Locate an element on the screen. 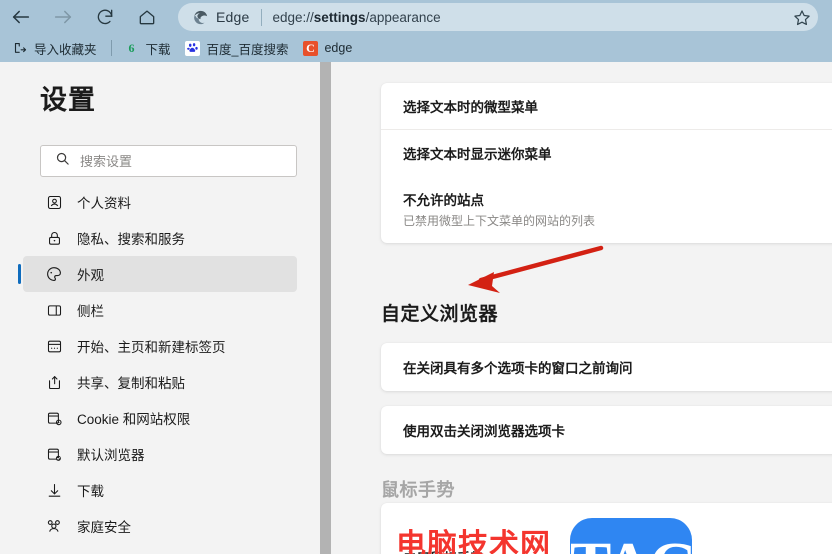 The height and width of the screenshot is (554, 832). star-icon is located at coordinates (802, 20).